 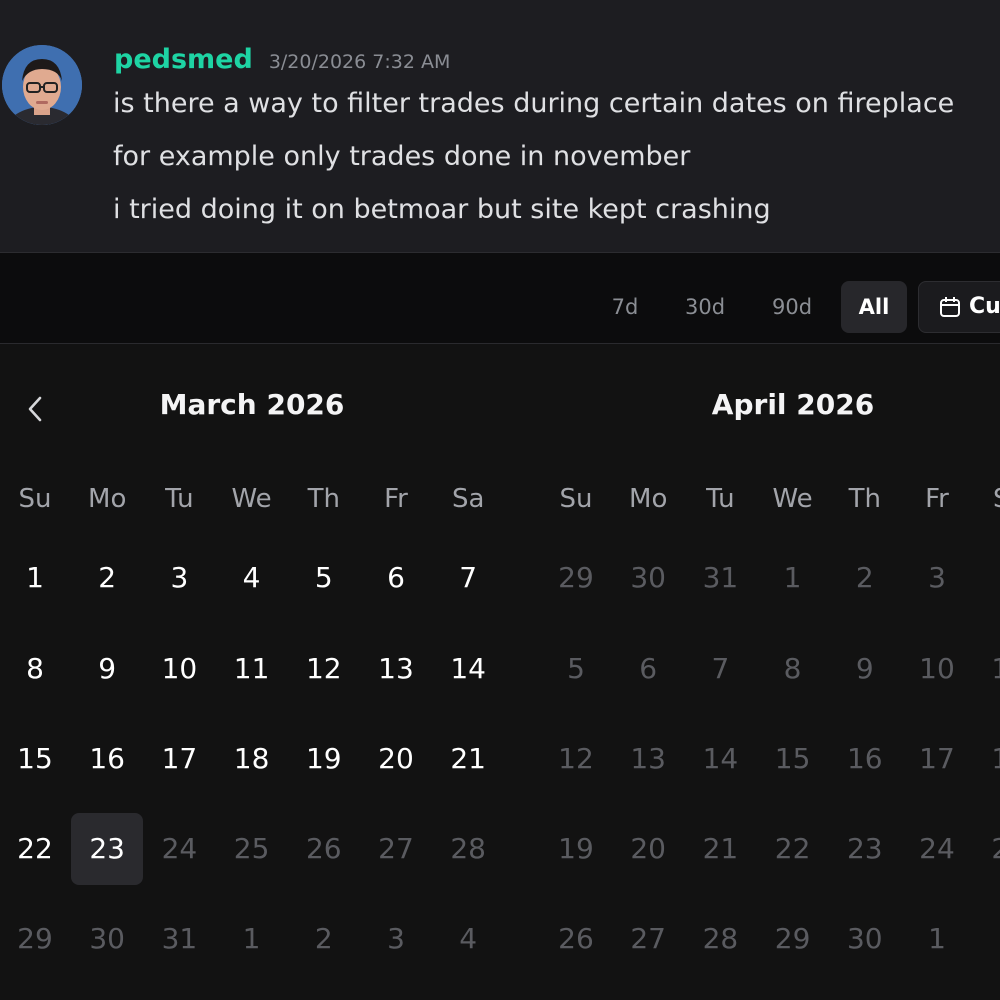 I want to click on avatar-image, so click(x=42, y=85).